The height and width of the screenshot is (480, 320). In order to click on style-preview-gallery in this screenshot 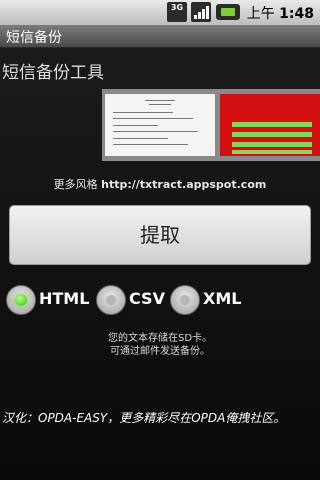, I will do `click(211, 125)`.